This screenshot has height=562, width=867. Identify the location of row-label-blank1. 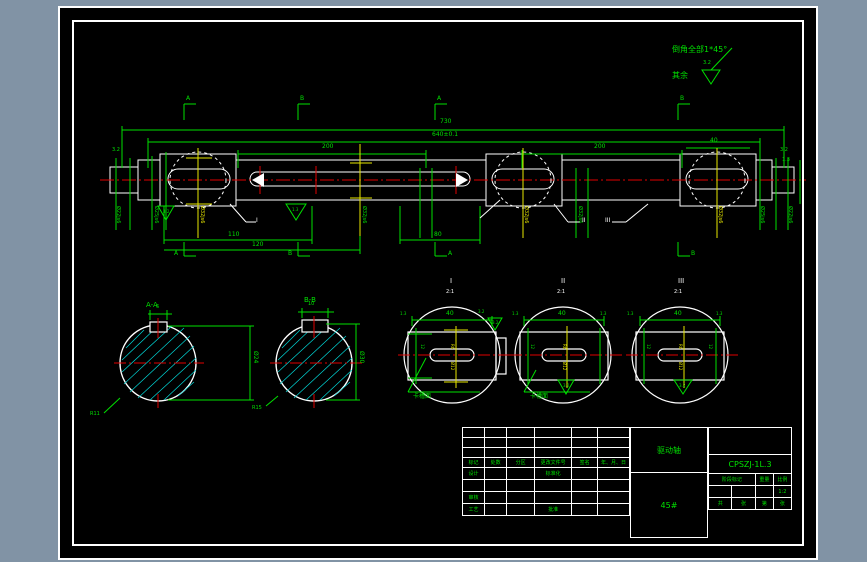
(473, 485).